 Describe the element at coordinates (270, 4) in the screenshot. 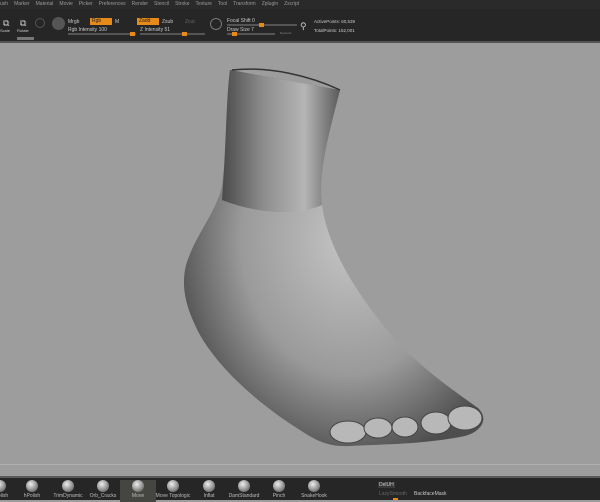

I see `menu-item: Zplugin` at that location.